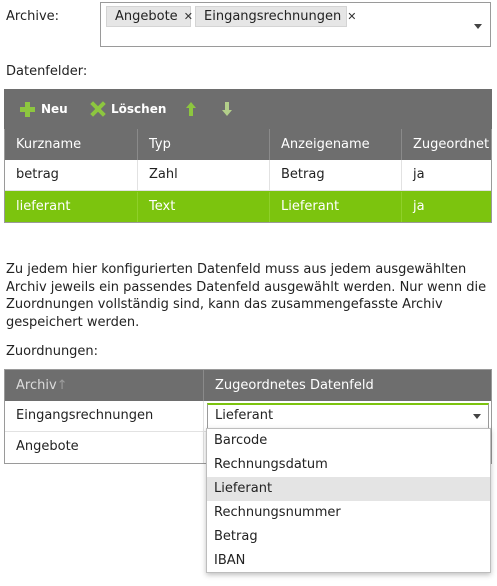 This screenshot has width=497, height=586. Describe the element at coordinates (54, 109) in the screenshot. I see `new-button-label: Neu` at that location.